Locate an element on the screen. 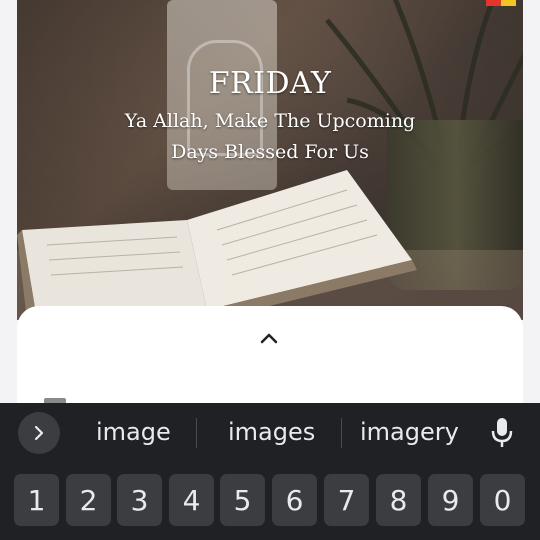 Image resolution: width=540 pixels, height=540 pixels. chevron-up-icon is located at coordinates (269, 338).